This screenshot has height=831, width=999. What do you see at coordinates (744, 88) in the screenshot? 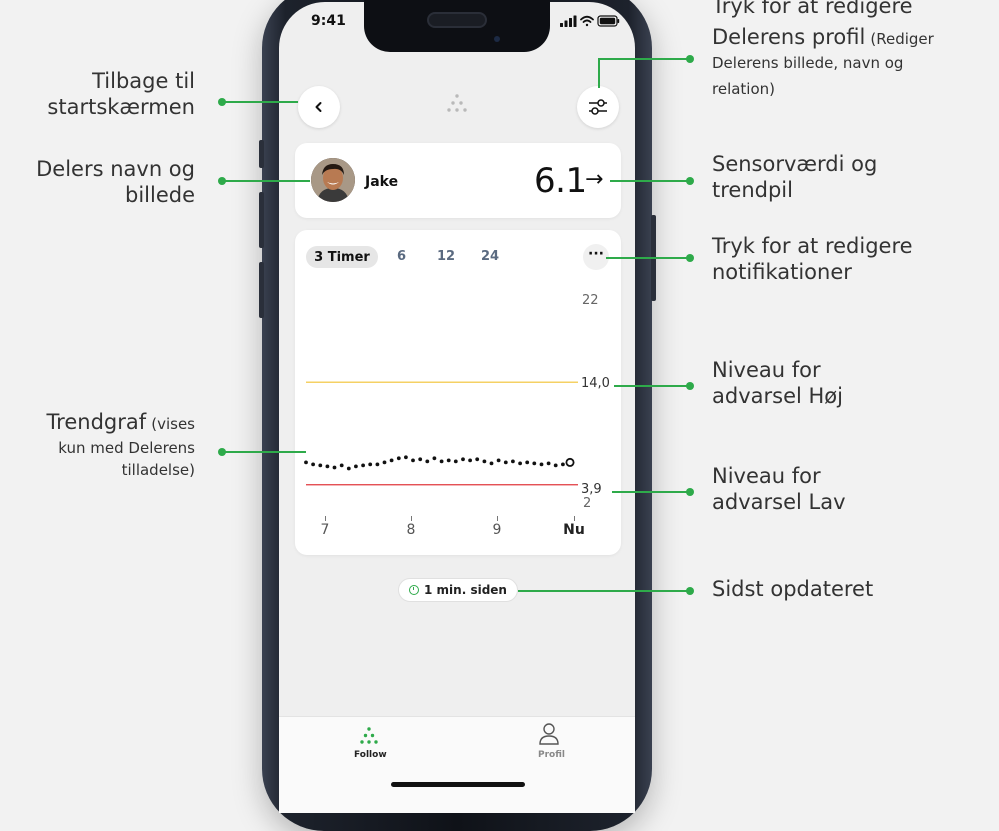
I see `annotation-edit-profile-note3: relation)` at bounding box center [744, 88].